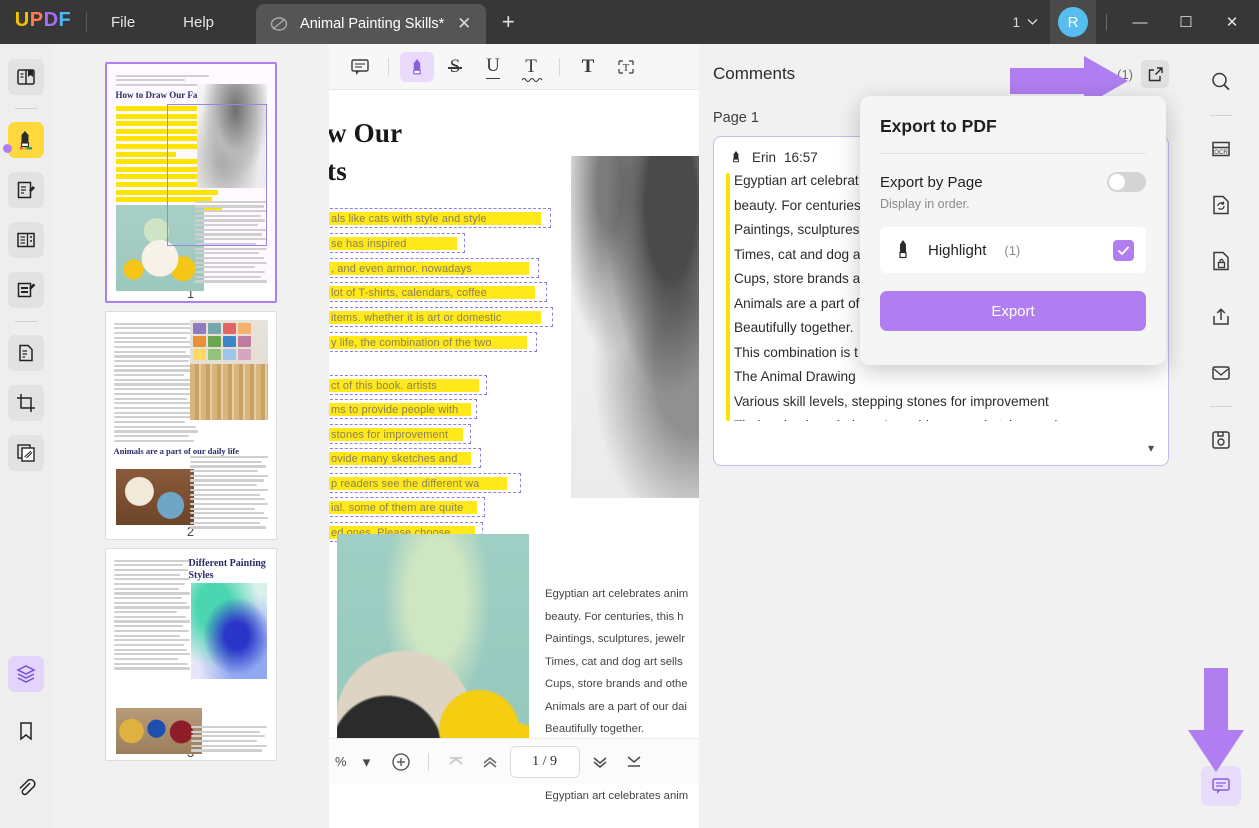  What do you see at coordinates (1221, 786) in the screenshot?
I see `comment-balloon-icon` at bounding box center [1221, 786].